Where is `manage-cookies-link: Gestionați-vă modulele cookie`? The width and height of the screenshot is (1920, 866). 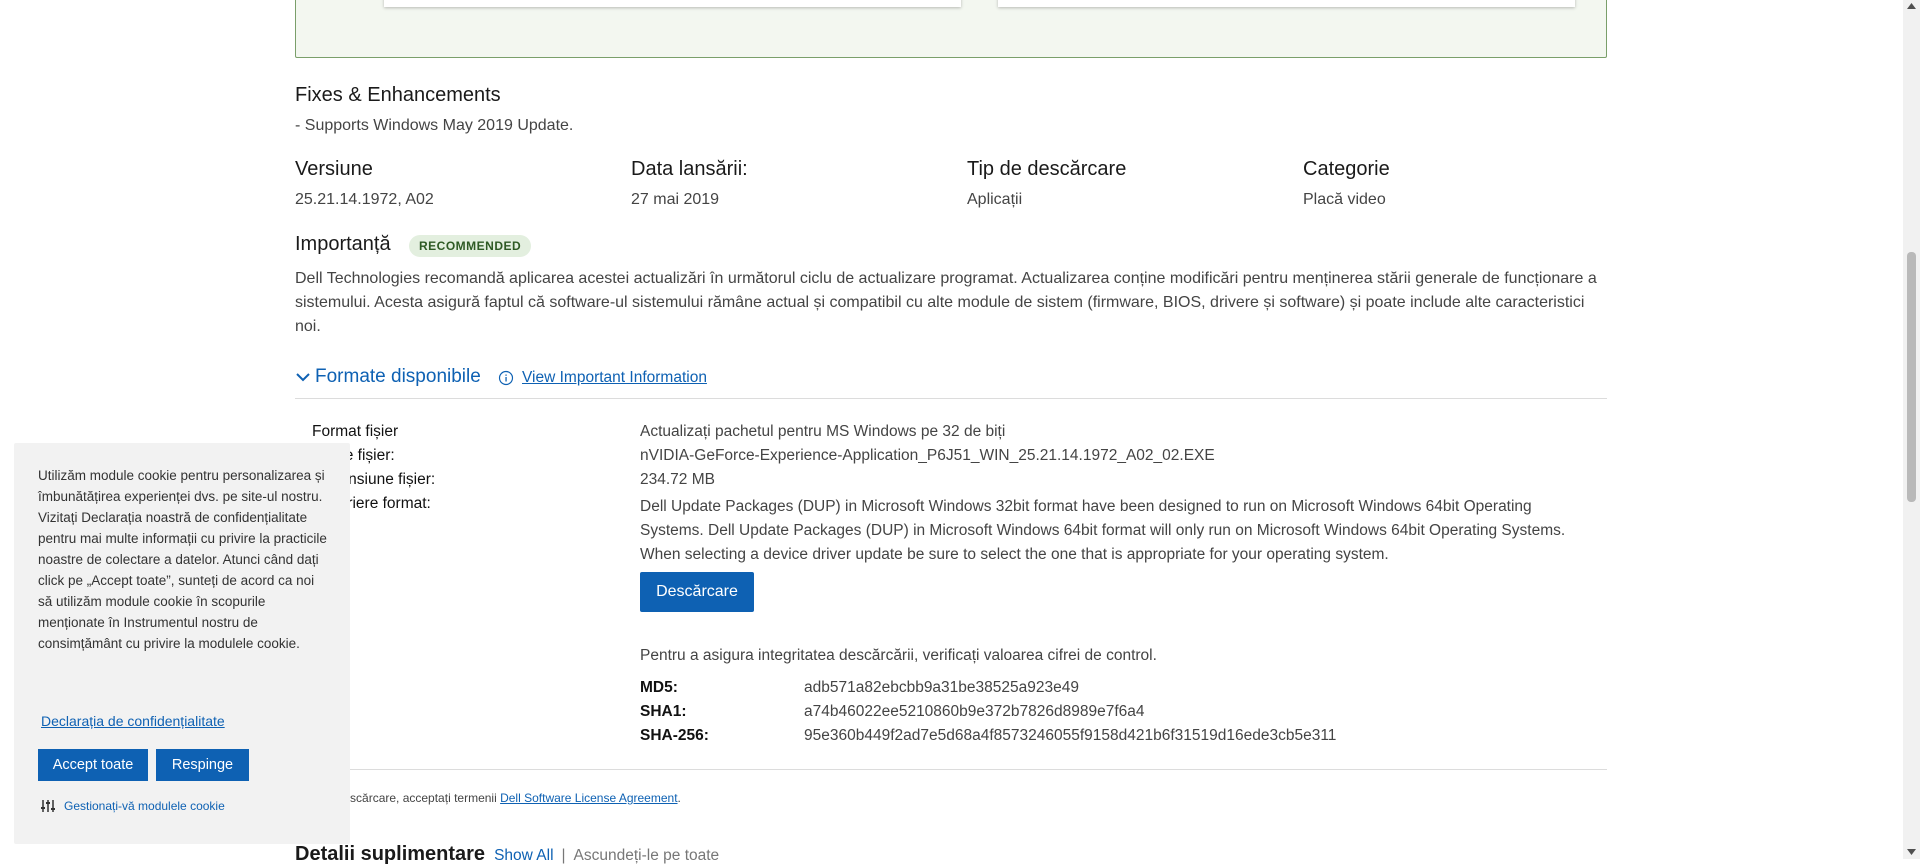
manage-cookies-link: Gestionați-vă modulele cookie is located at coordinates (132, 806).